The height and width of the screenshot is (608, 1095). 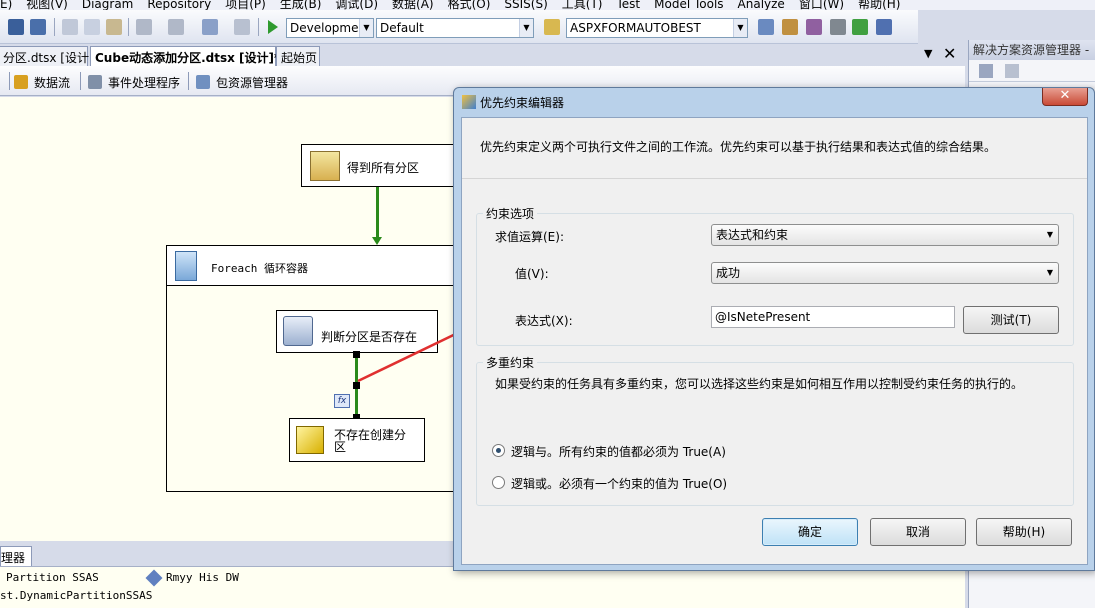 What do you see at coordinates (179, 5) in the screenshot?
I see `menu-item: Repository` at bounding box center [179, 5].